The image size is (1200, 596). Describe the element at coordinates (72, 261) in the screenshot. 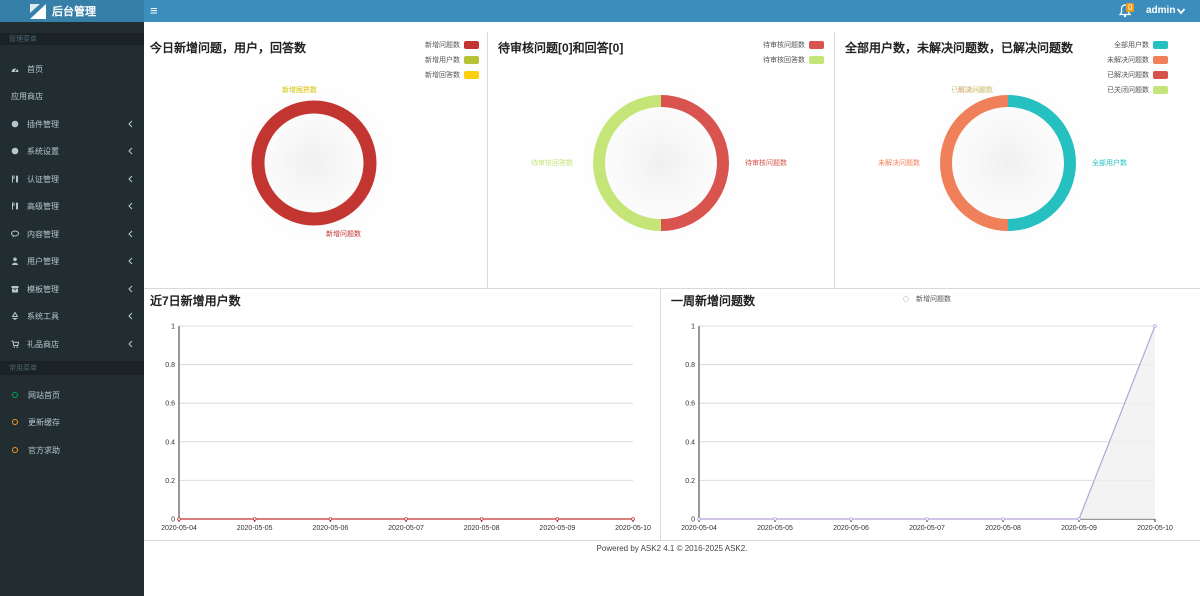

I see `sidebar-item-users: 用户管理` at that location.